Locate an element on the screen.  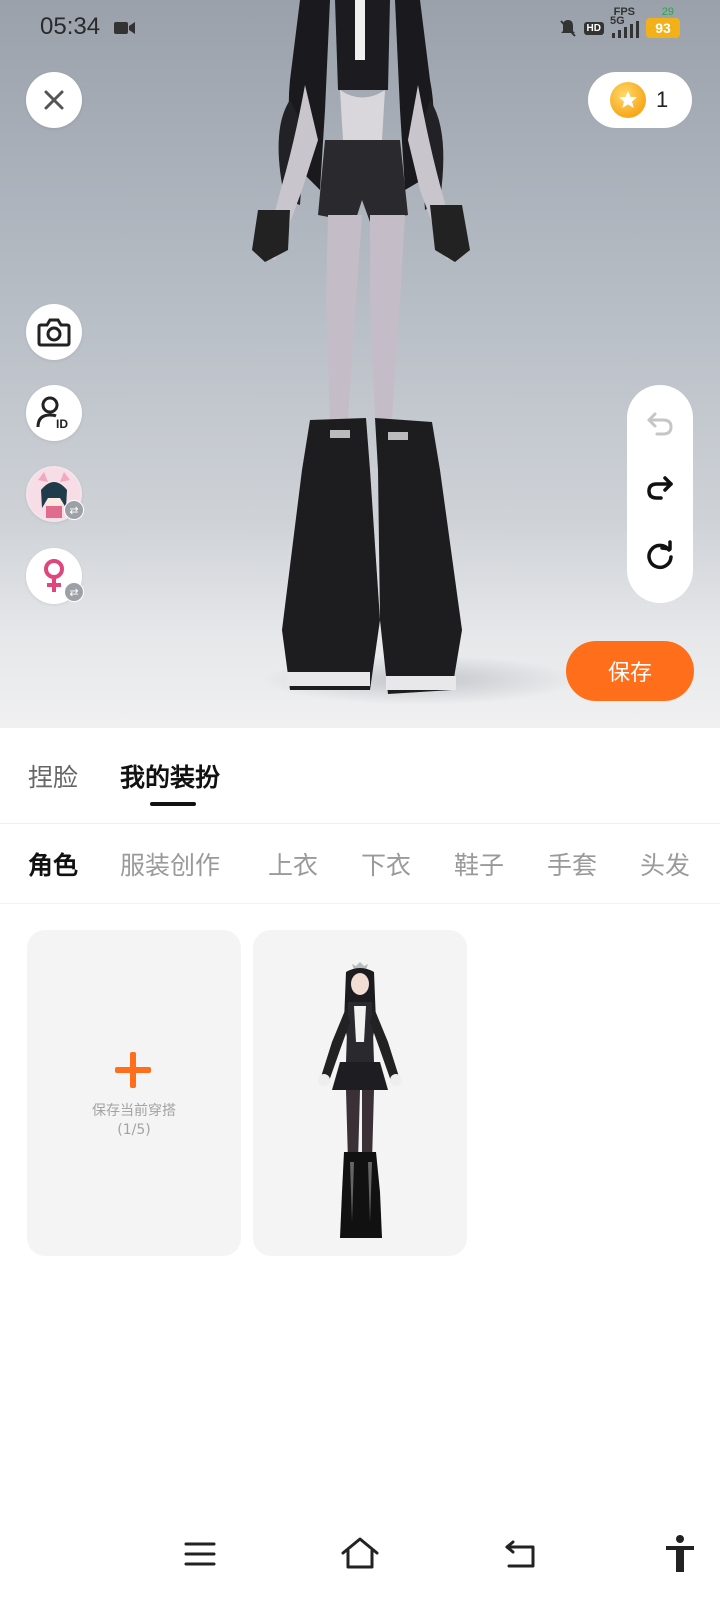
reset-button is located at coordinates (660, 555).